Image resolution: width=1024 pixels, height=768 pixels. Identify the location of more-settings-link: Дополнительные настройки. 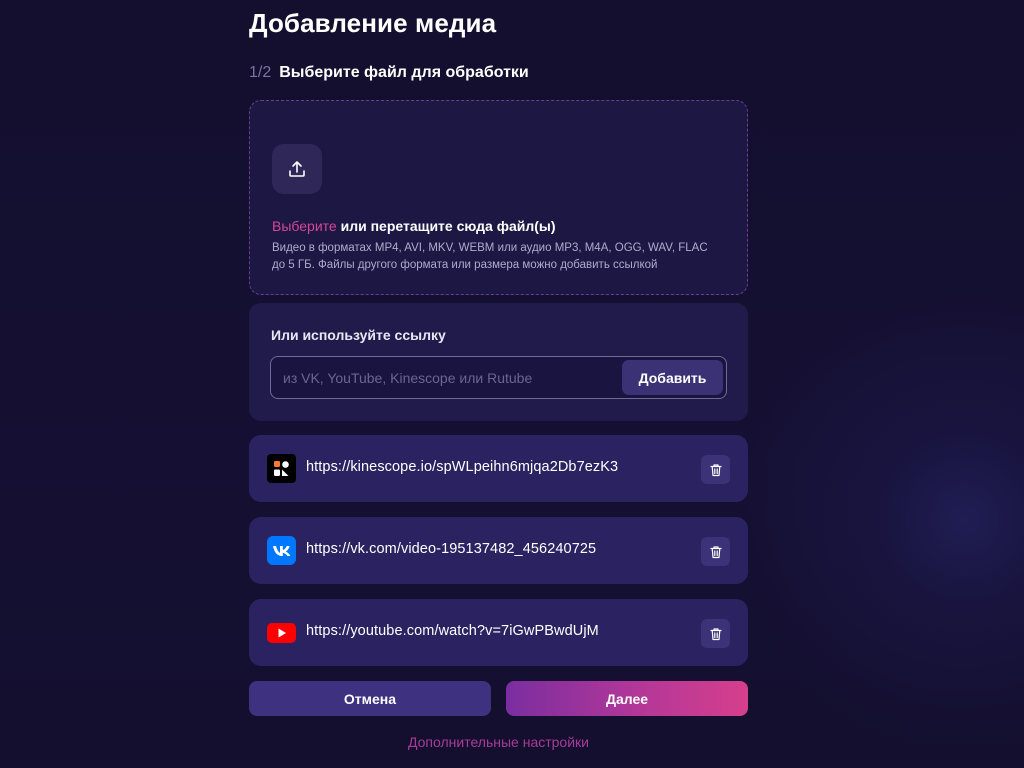
(498, 742).